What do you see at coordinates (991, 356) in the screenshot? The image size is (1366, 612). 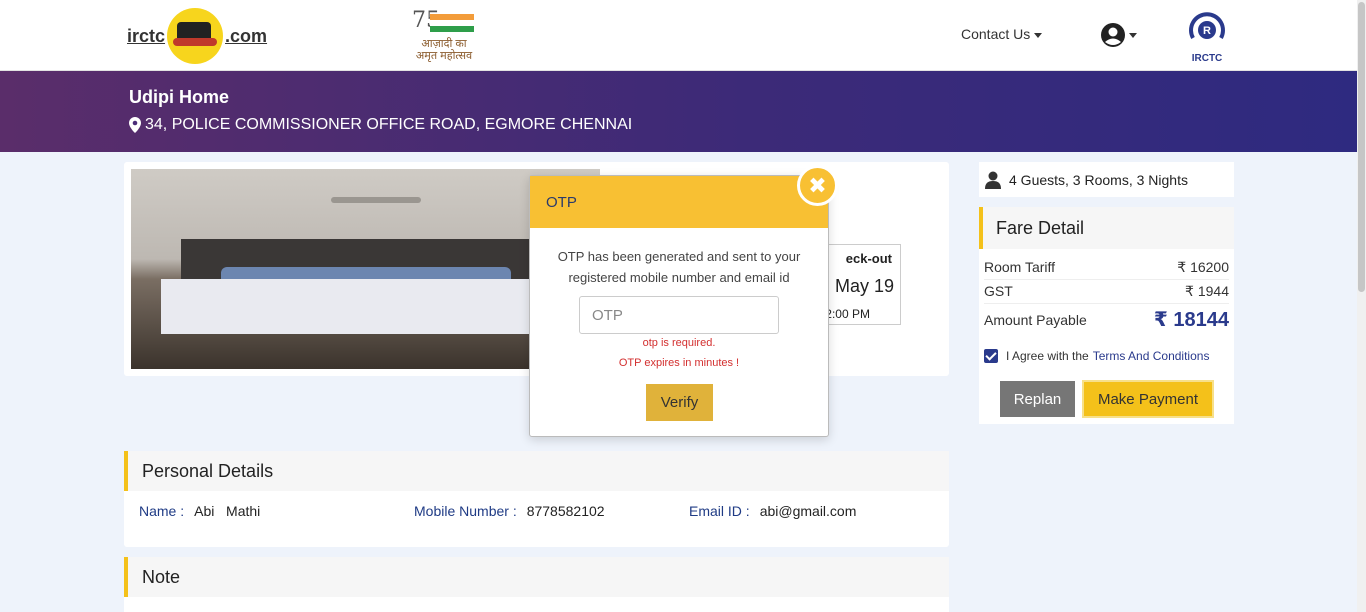 I see `agree-checkbox` at bounding box center [991, 356].